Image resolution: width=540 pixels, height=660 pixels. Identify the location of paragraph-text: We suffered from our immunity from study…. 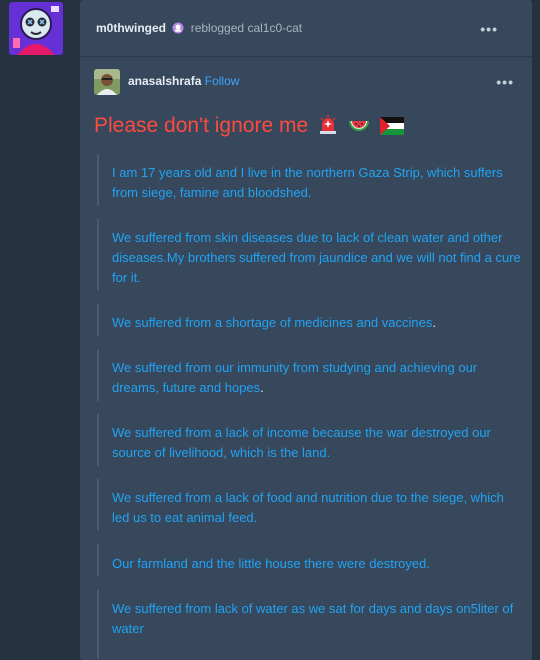
(295, 377).